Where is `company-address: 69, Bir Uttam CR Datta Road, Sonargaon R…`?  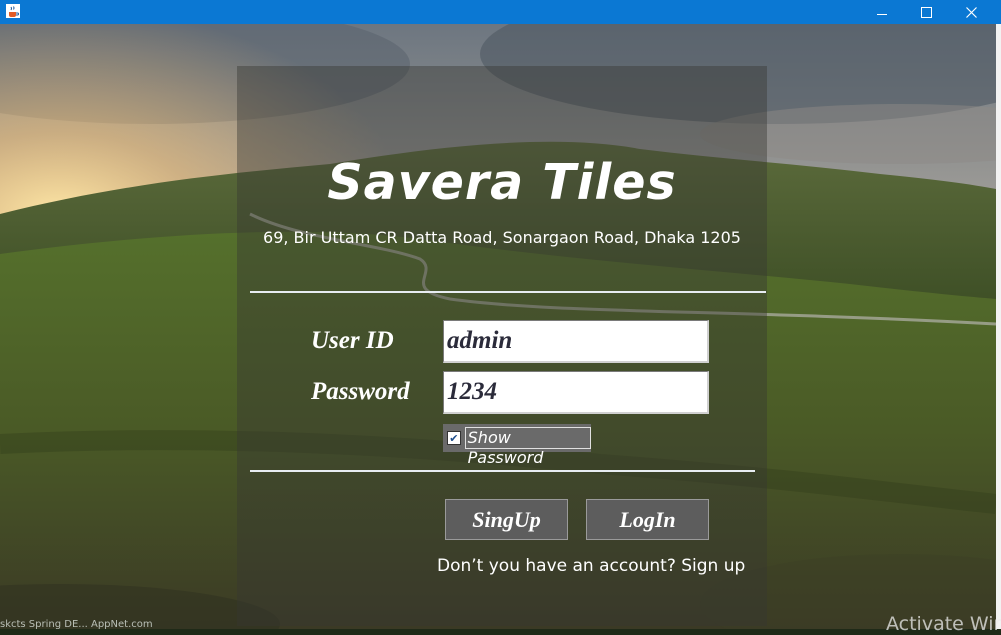 company-address: 69, Bir Uttam CR Datta Road, Sonargaon R… is located at coordinates (502, 237).